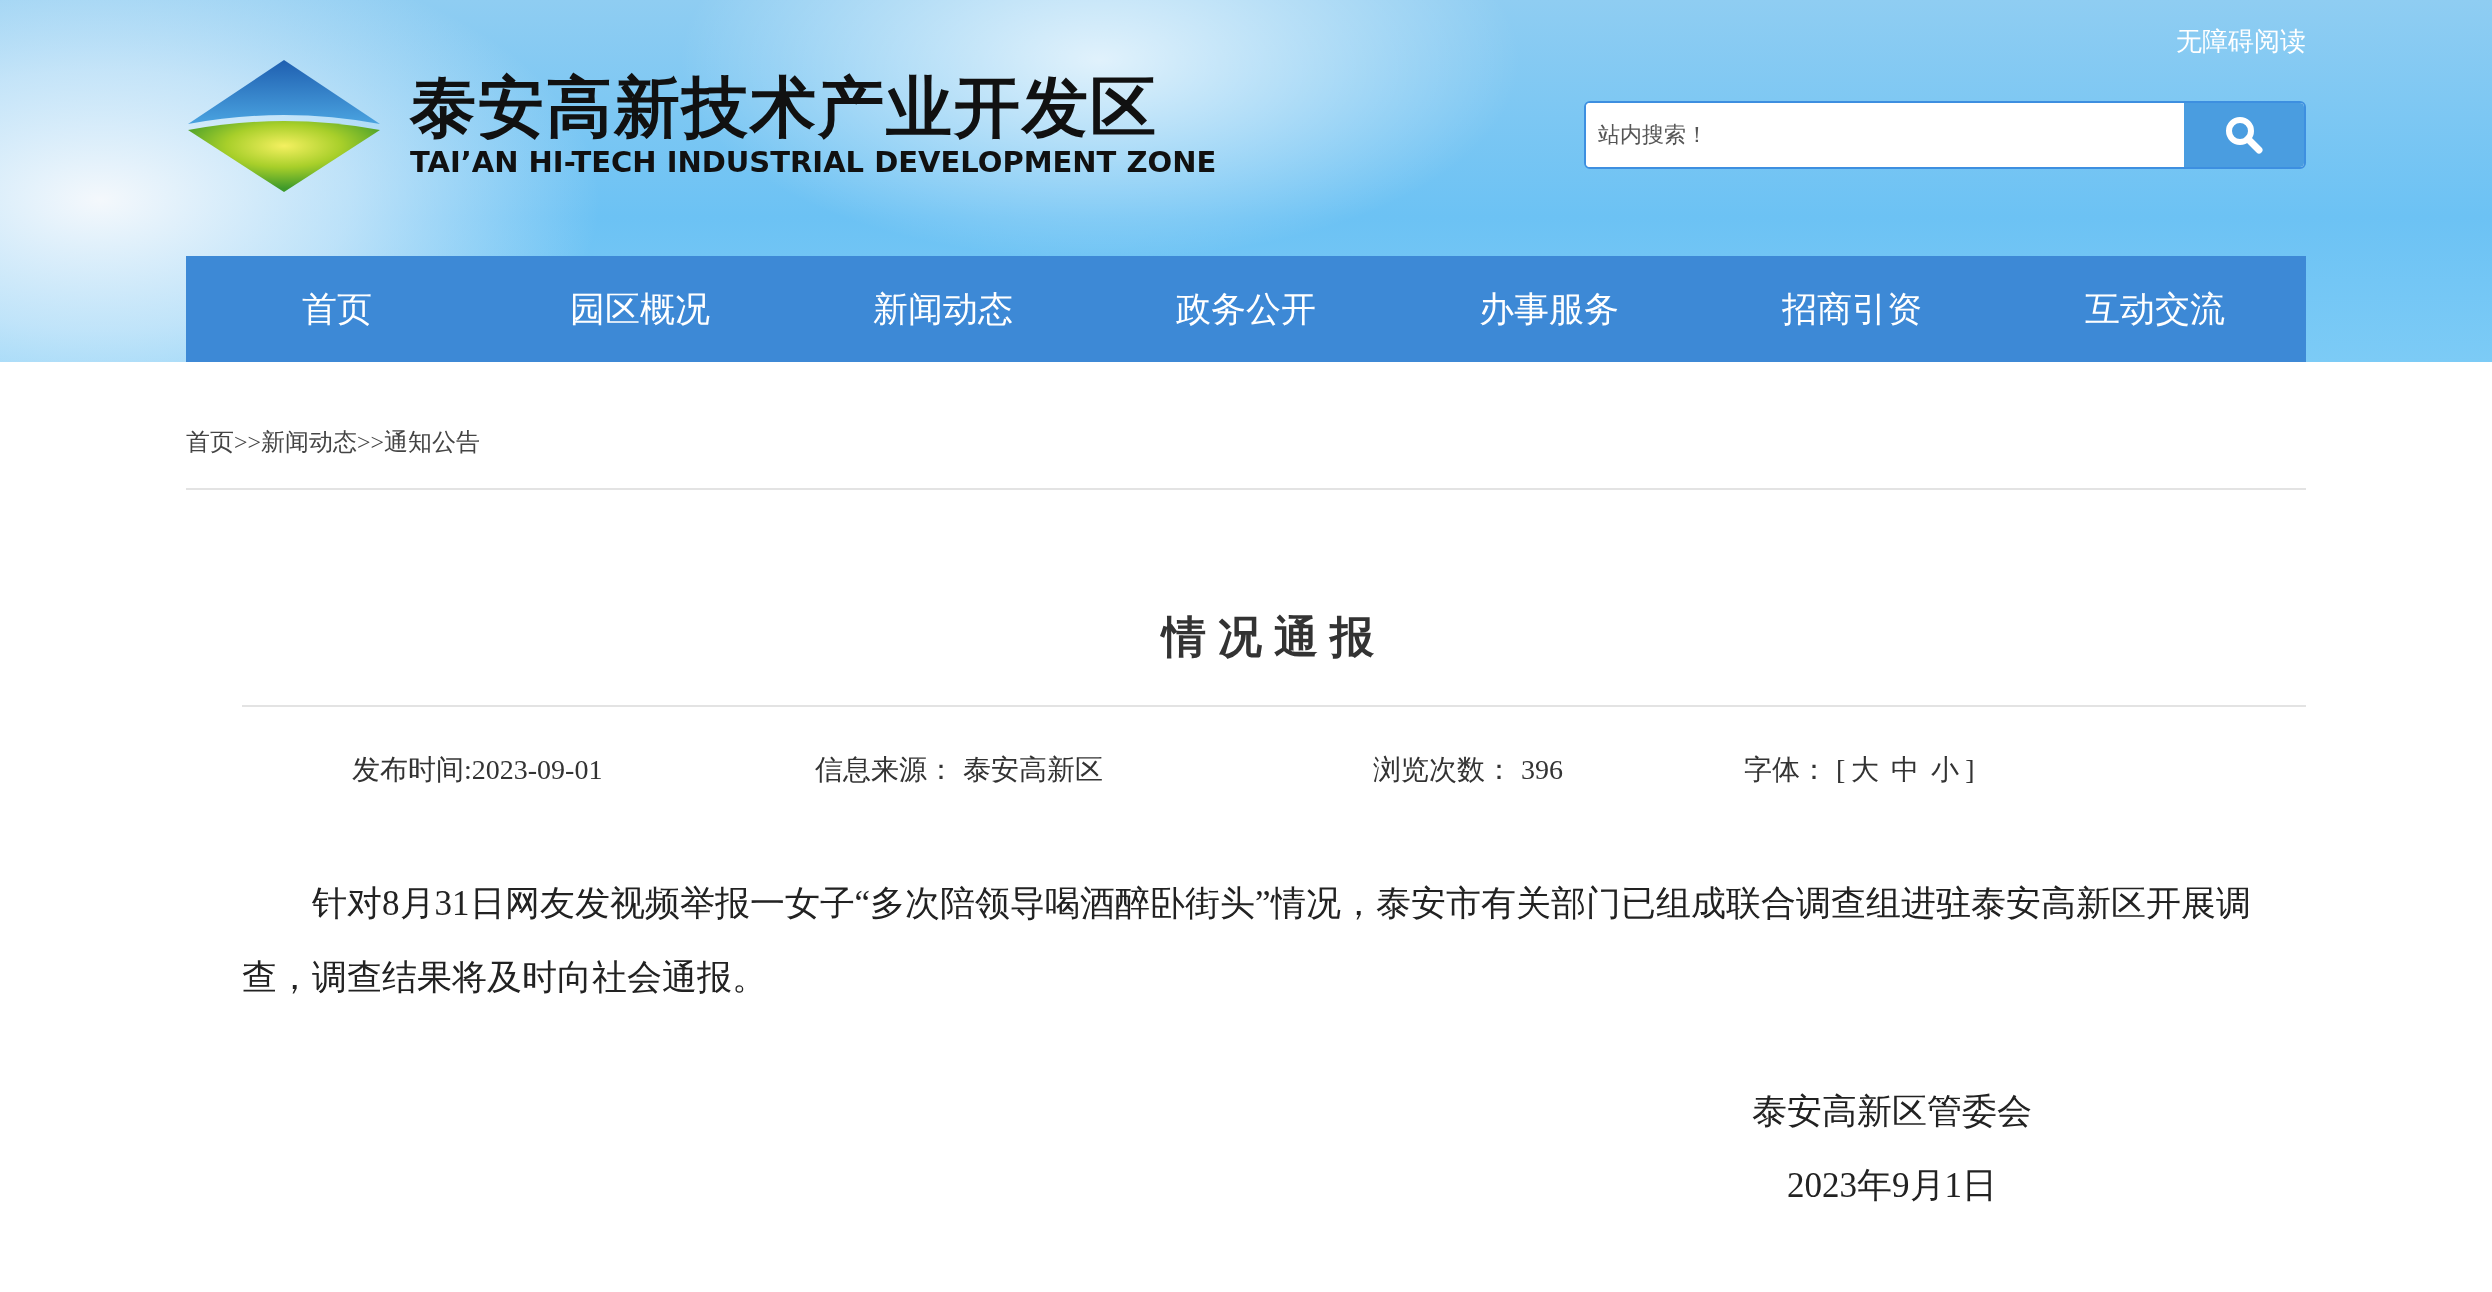 The width and height of the screenshot is (2492, 1292). What do you see at coordinates (1246, 309) in the screenshot?
I see `nav-item: 政务公开` at bounding box center [1246, 309].